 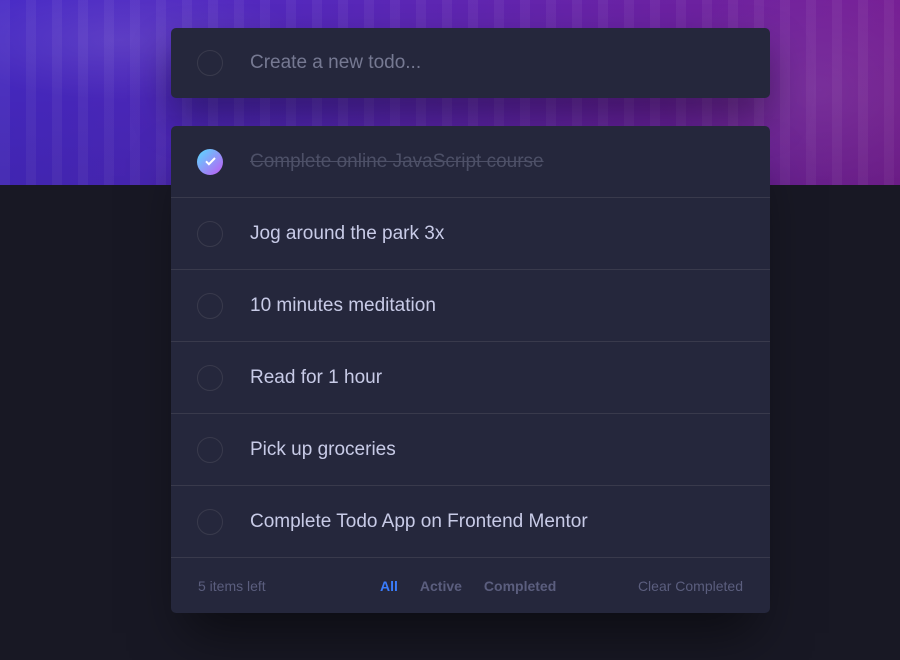 I want to click on new-todo-bar, so click(x=470, y=63).